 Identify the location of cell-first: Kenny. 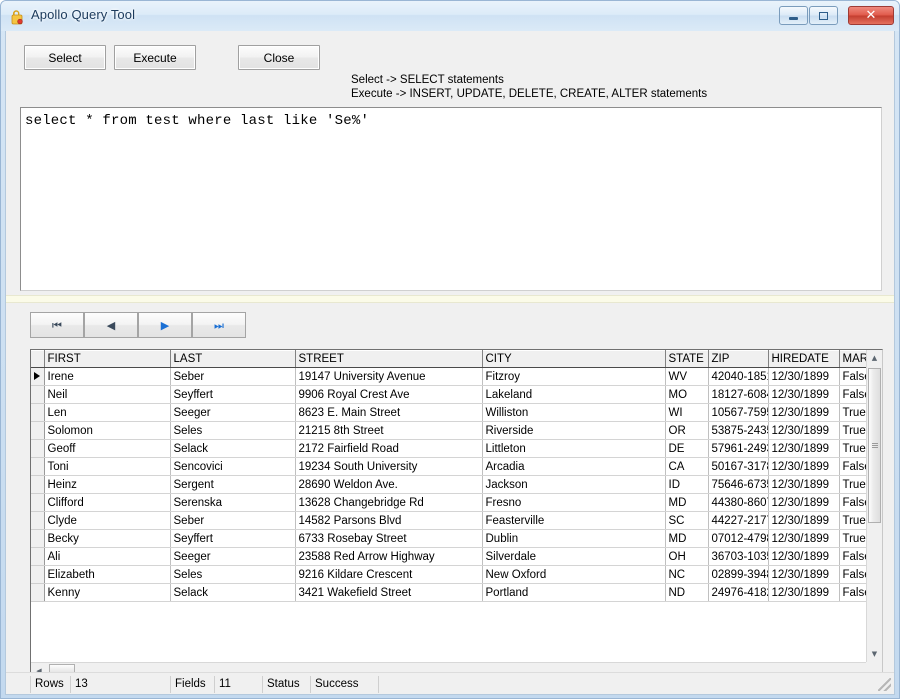
(107, 592).